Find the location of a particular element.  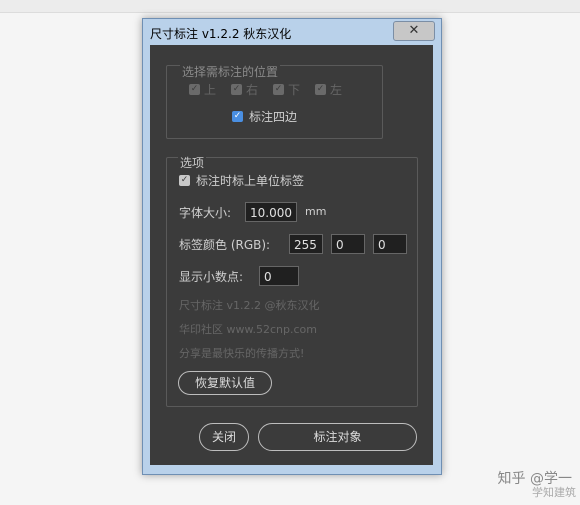

title-bar: 尺寸标注 v1.2.2 秋东汉化 ✕ is located at coordinates (292, 32).